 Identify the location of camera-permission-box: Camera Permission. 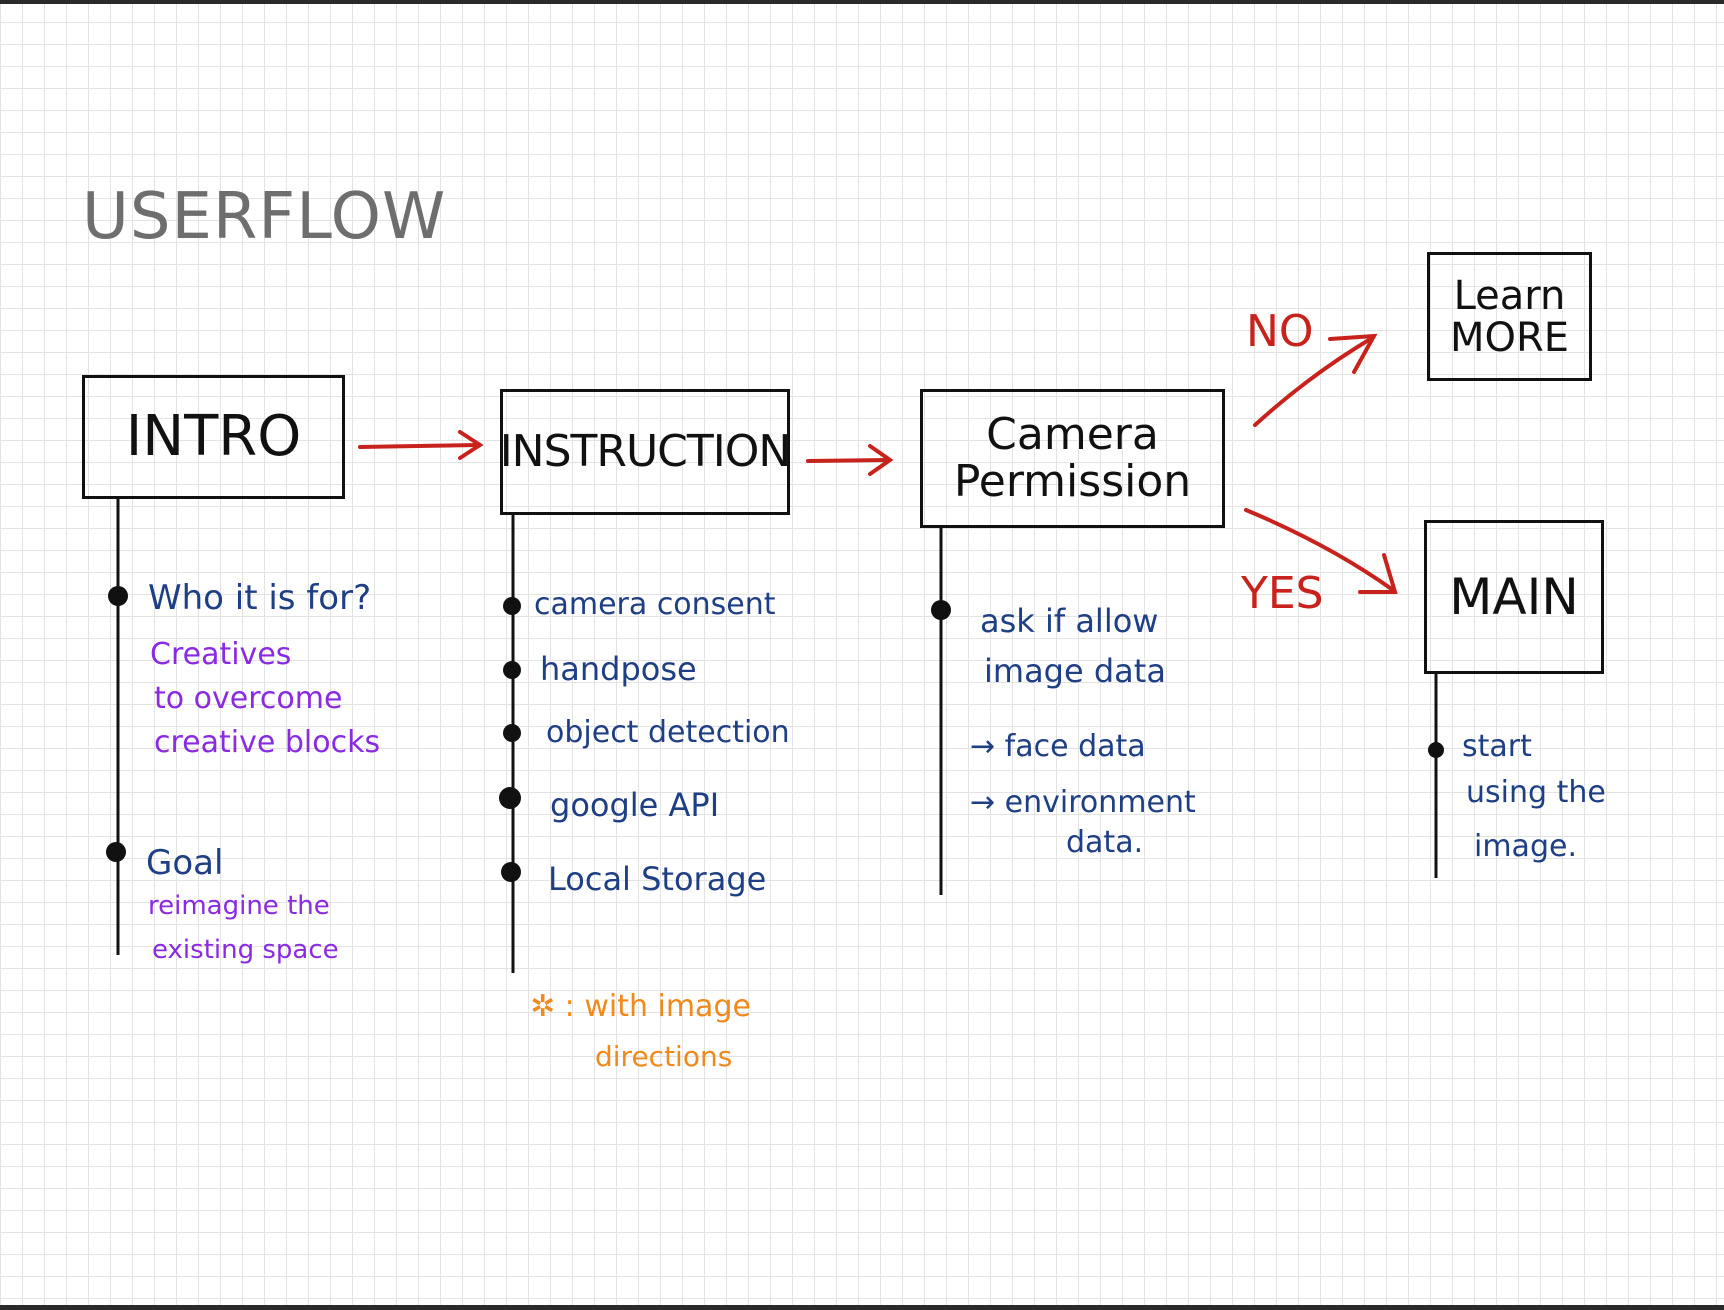
(1072, 458).